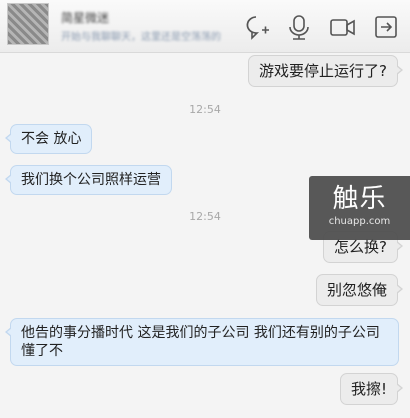 This screenshot has width=410, height=418. I want to click on microphone-icon, so click(299, 27).